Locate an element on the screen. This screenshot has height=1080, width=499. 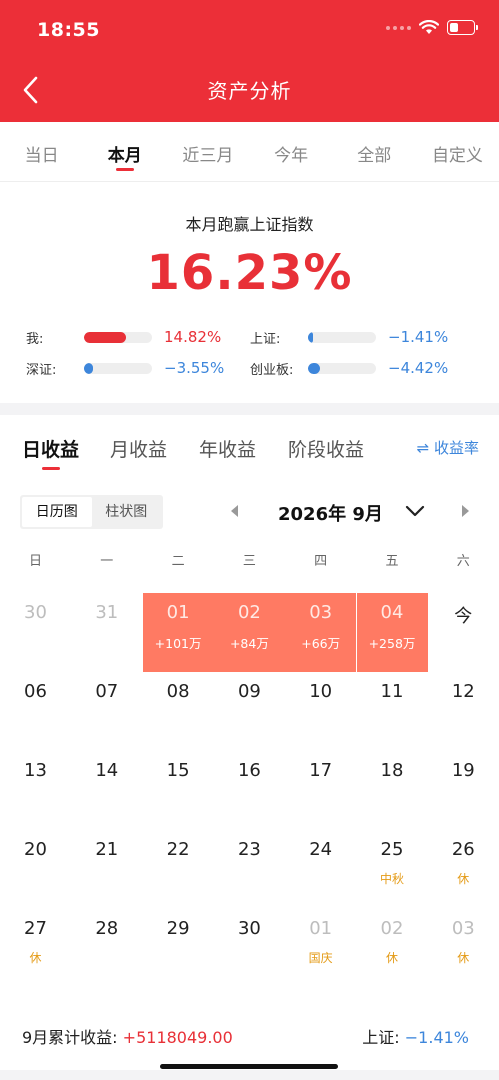
day-number: 21 is located at coordinates (107, 849).